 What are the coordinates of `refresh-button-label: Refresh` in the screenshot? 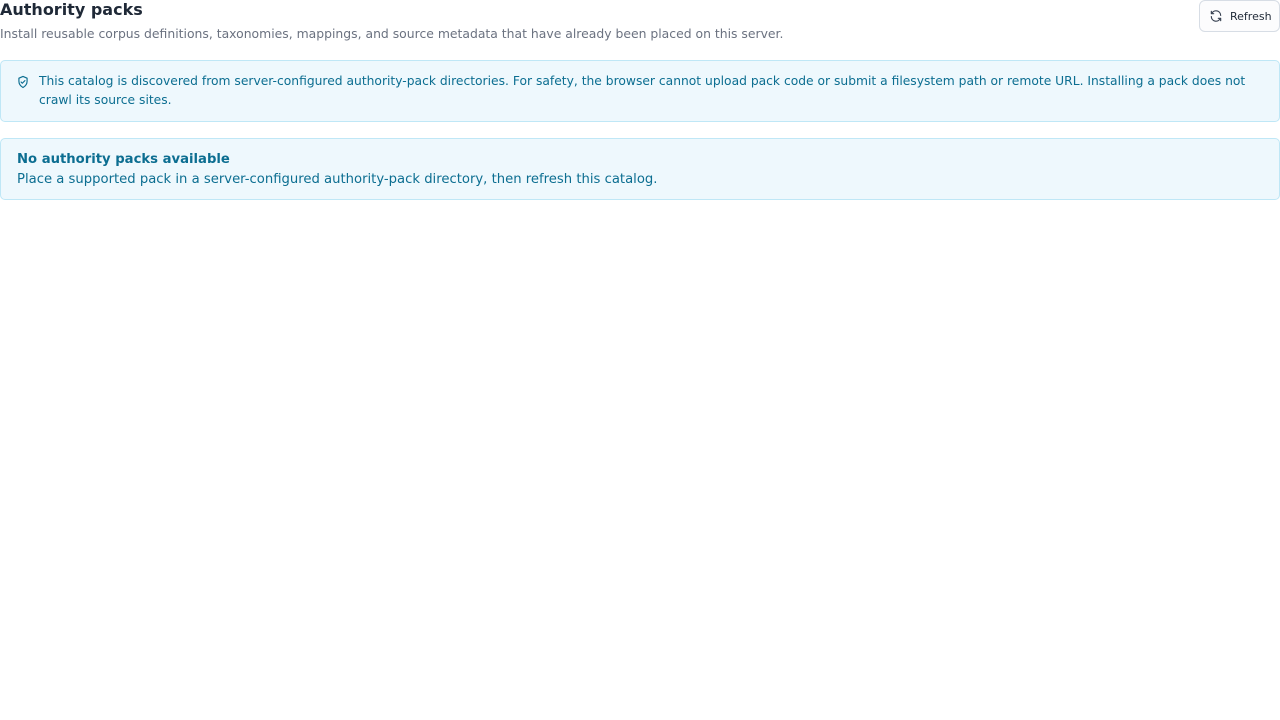 It's located at (1251, 16).